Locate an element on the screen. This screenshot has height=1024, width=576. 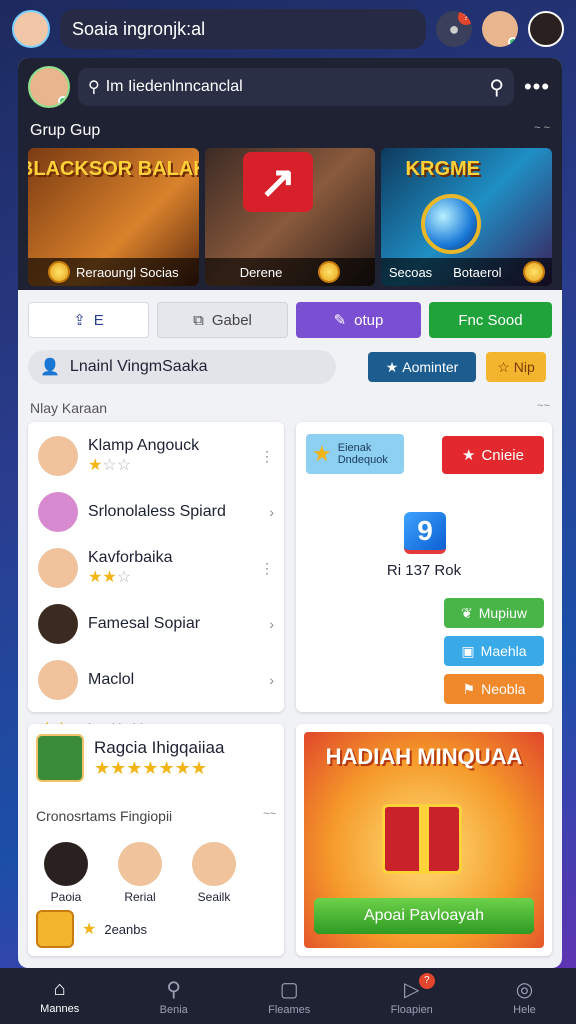
play-icon: ▷ is located at coordinates (412, 989).